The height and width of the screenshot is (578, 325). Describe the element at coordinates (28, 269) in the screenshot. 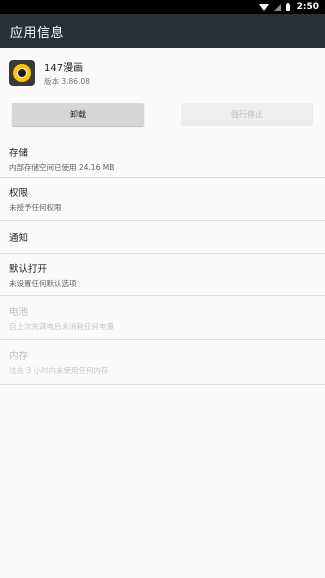

I see `setting-title: 默认打开` at that location.